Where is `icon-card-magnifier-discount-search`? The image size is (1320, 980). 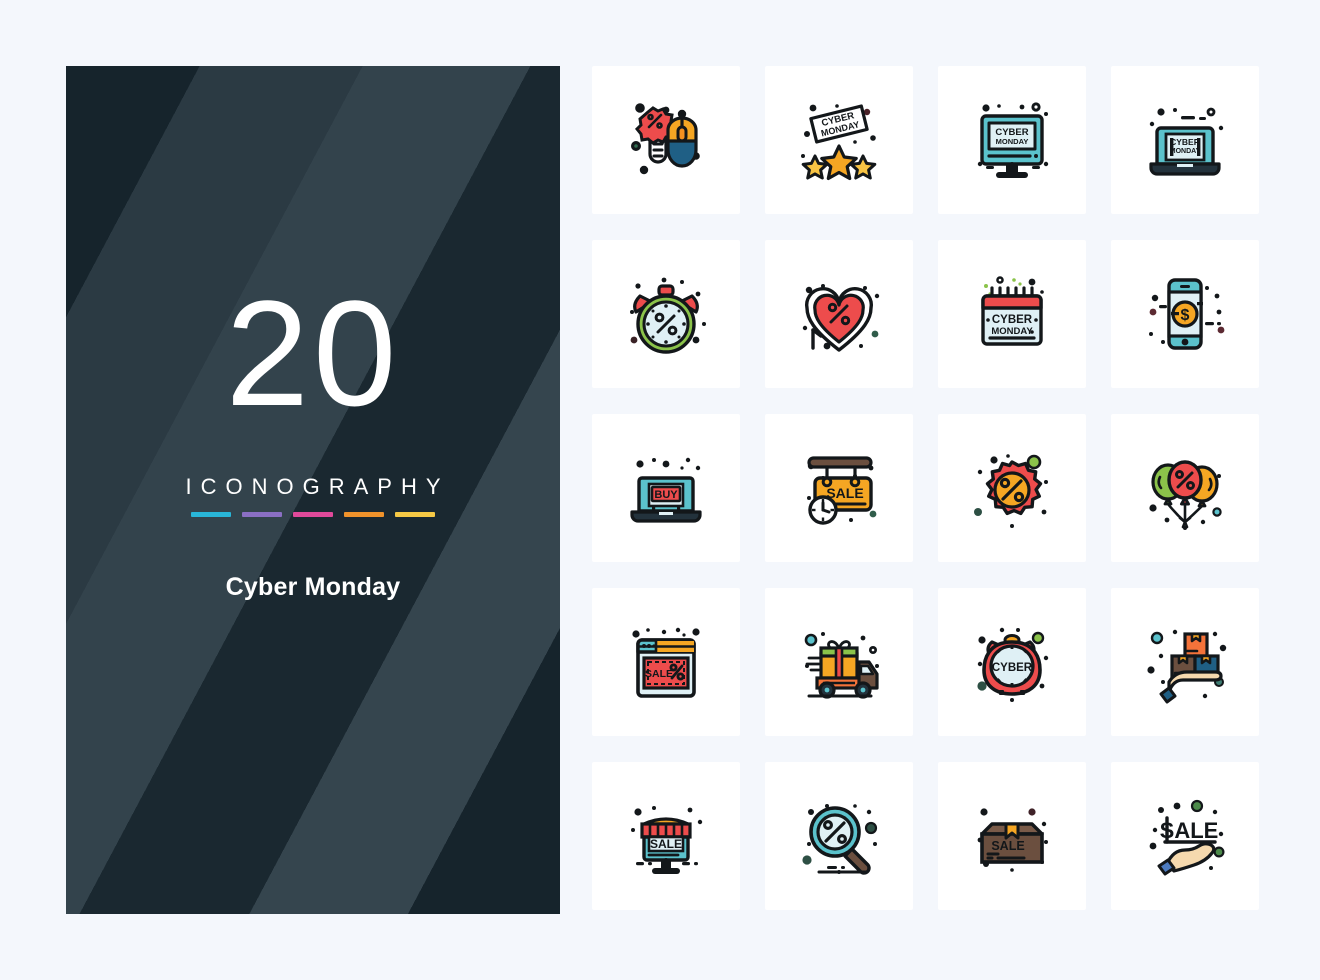
icon-card-magnifier-discount-search is located at coordinates (839, 836).